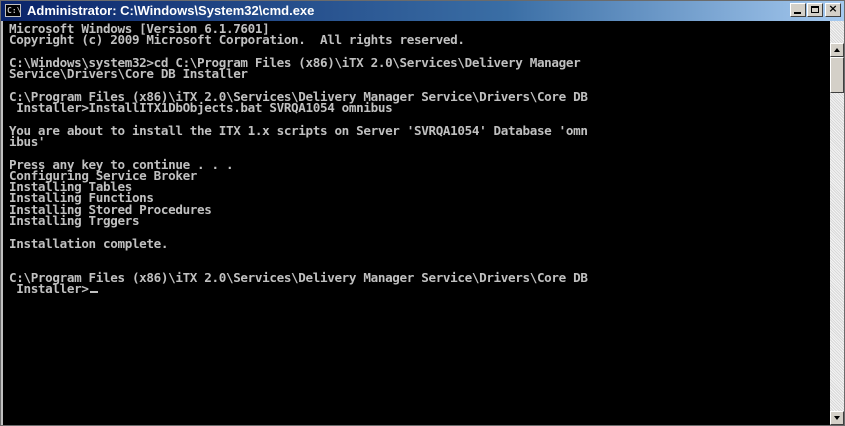 This screenshot has width=845, height=426. I want to click on vertical-scrollbar, so click(837, 223).